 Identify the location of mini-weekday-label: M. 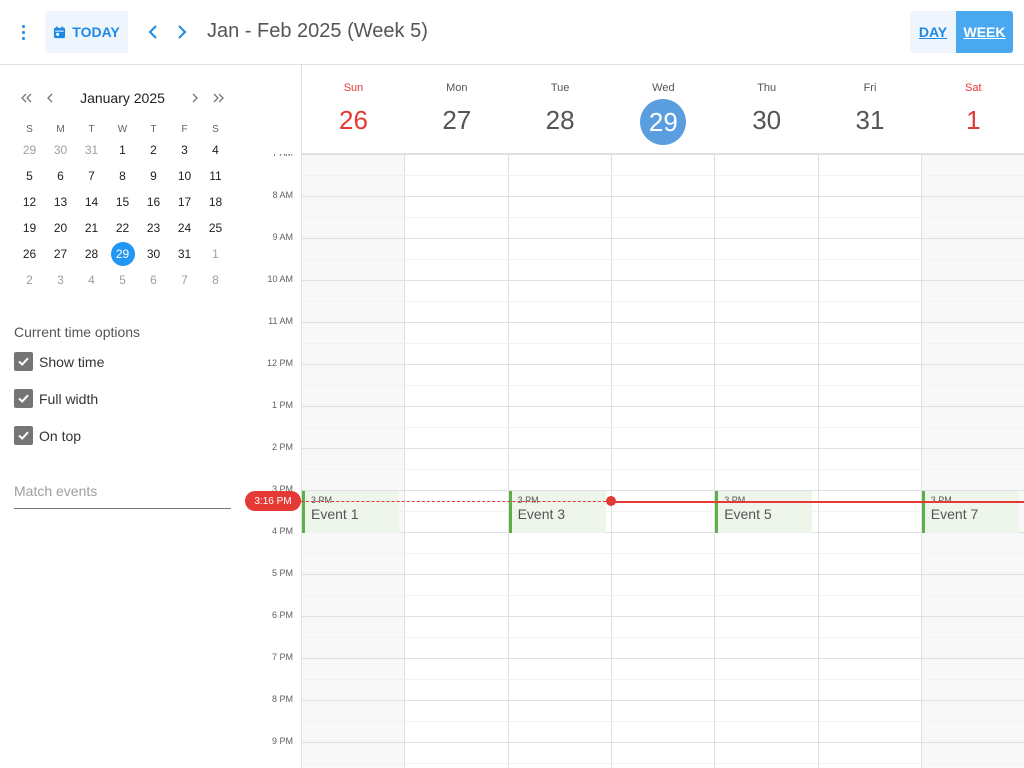
(60, 129).